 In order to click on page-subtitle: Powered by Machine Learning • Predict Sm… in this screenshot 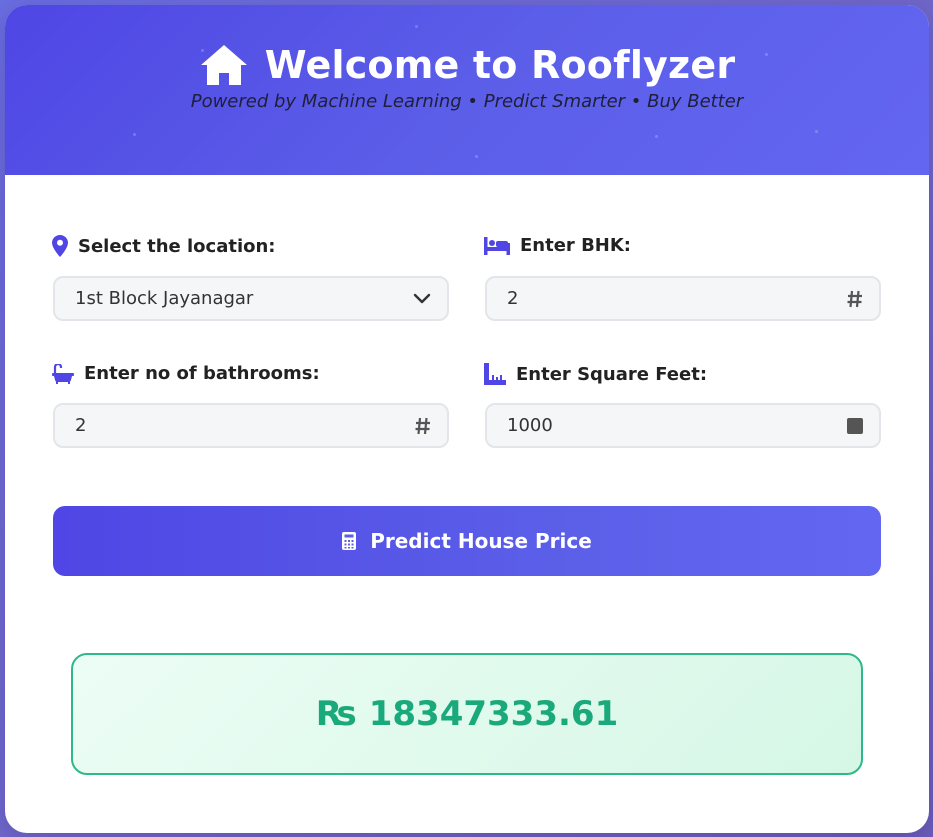, I will do `click(467, 101)`.